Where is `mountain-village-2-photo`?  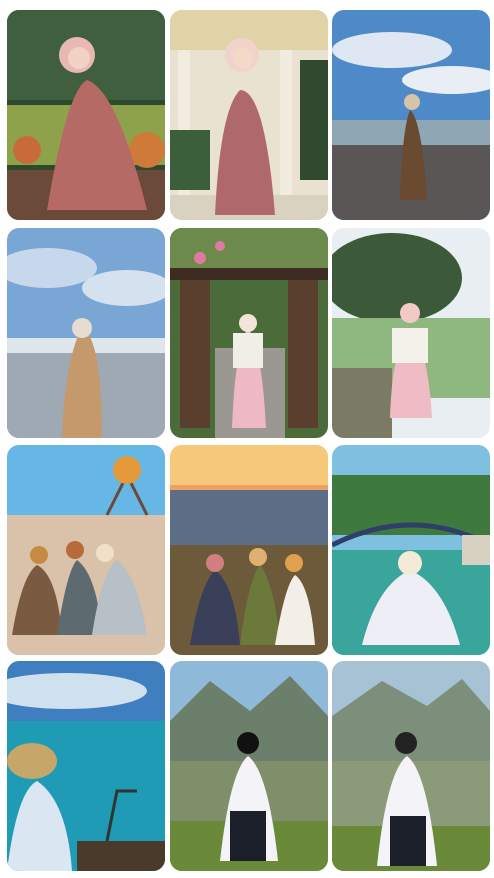
mountain-village-2-photo is located at coordinates (411, 766).